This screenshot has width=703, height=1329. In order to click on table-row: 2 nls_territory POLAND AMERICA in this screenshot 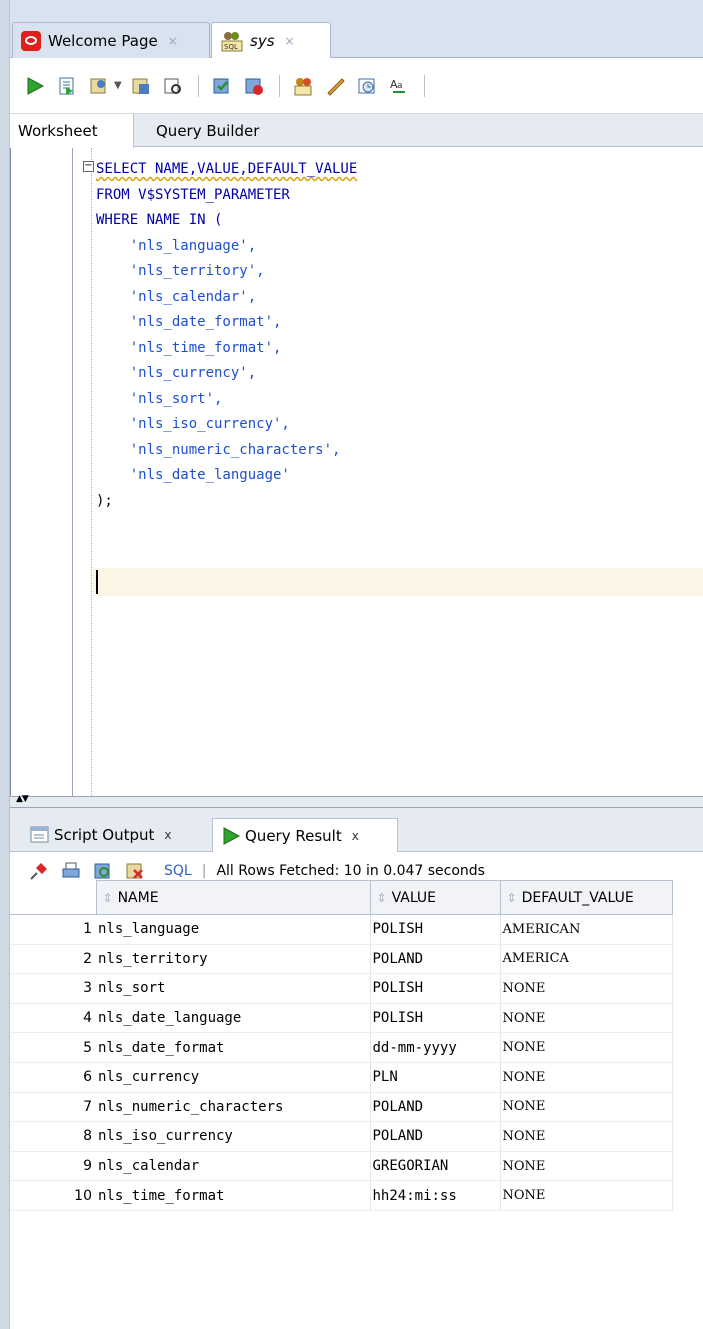, I will do `click(341, 959)`.